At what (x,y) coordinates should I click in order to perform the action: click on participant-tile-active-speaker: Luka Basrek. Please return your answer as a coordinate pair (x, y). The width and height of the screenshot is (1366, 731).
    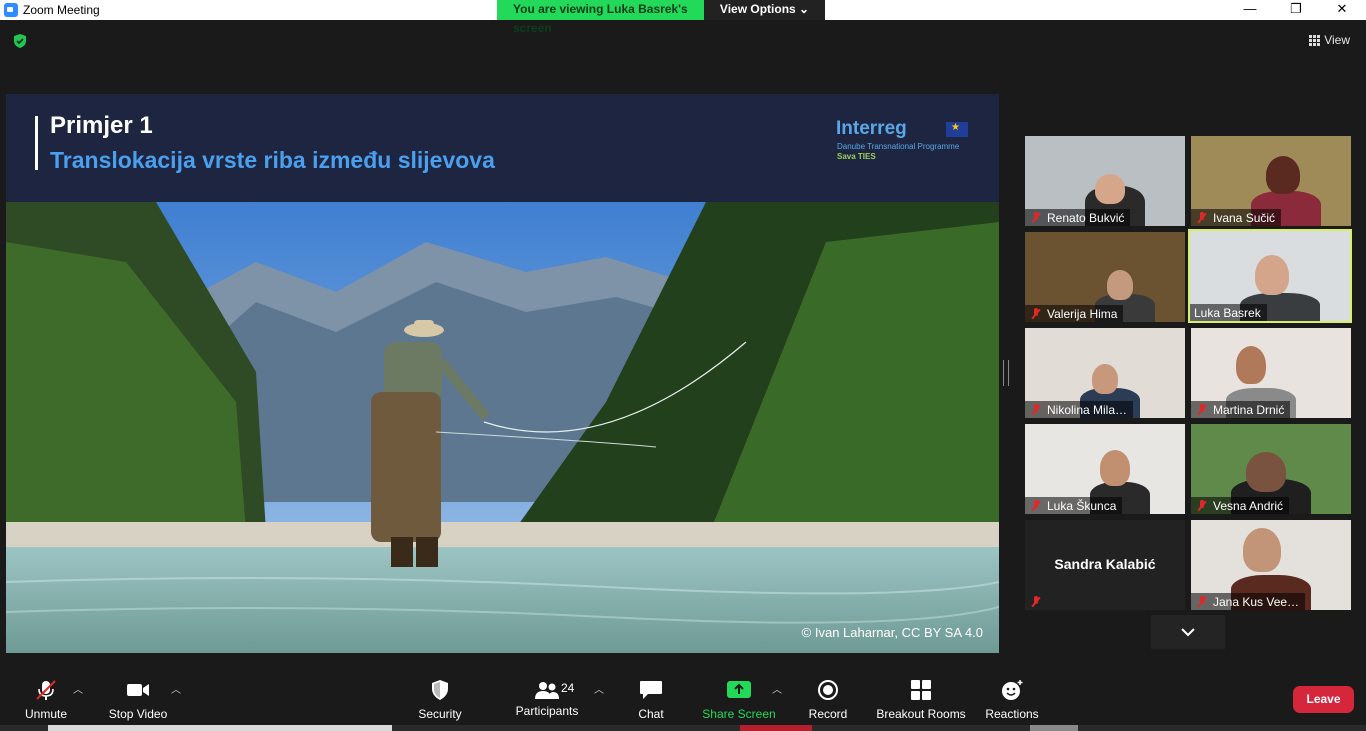
    Looking at the image, I should click on (1270, 276).